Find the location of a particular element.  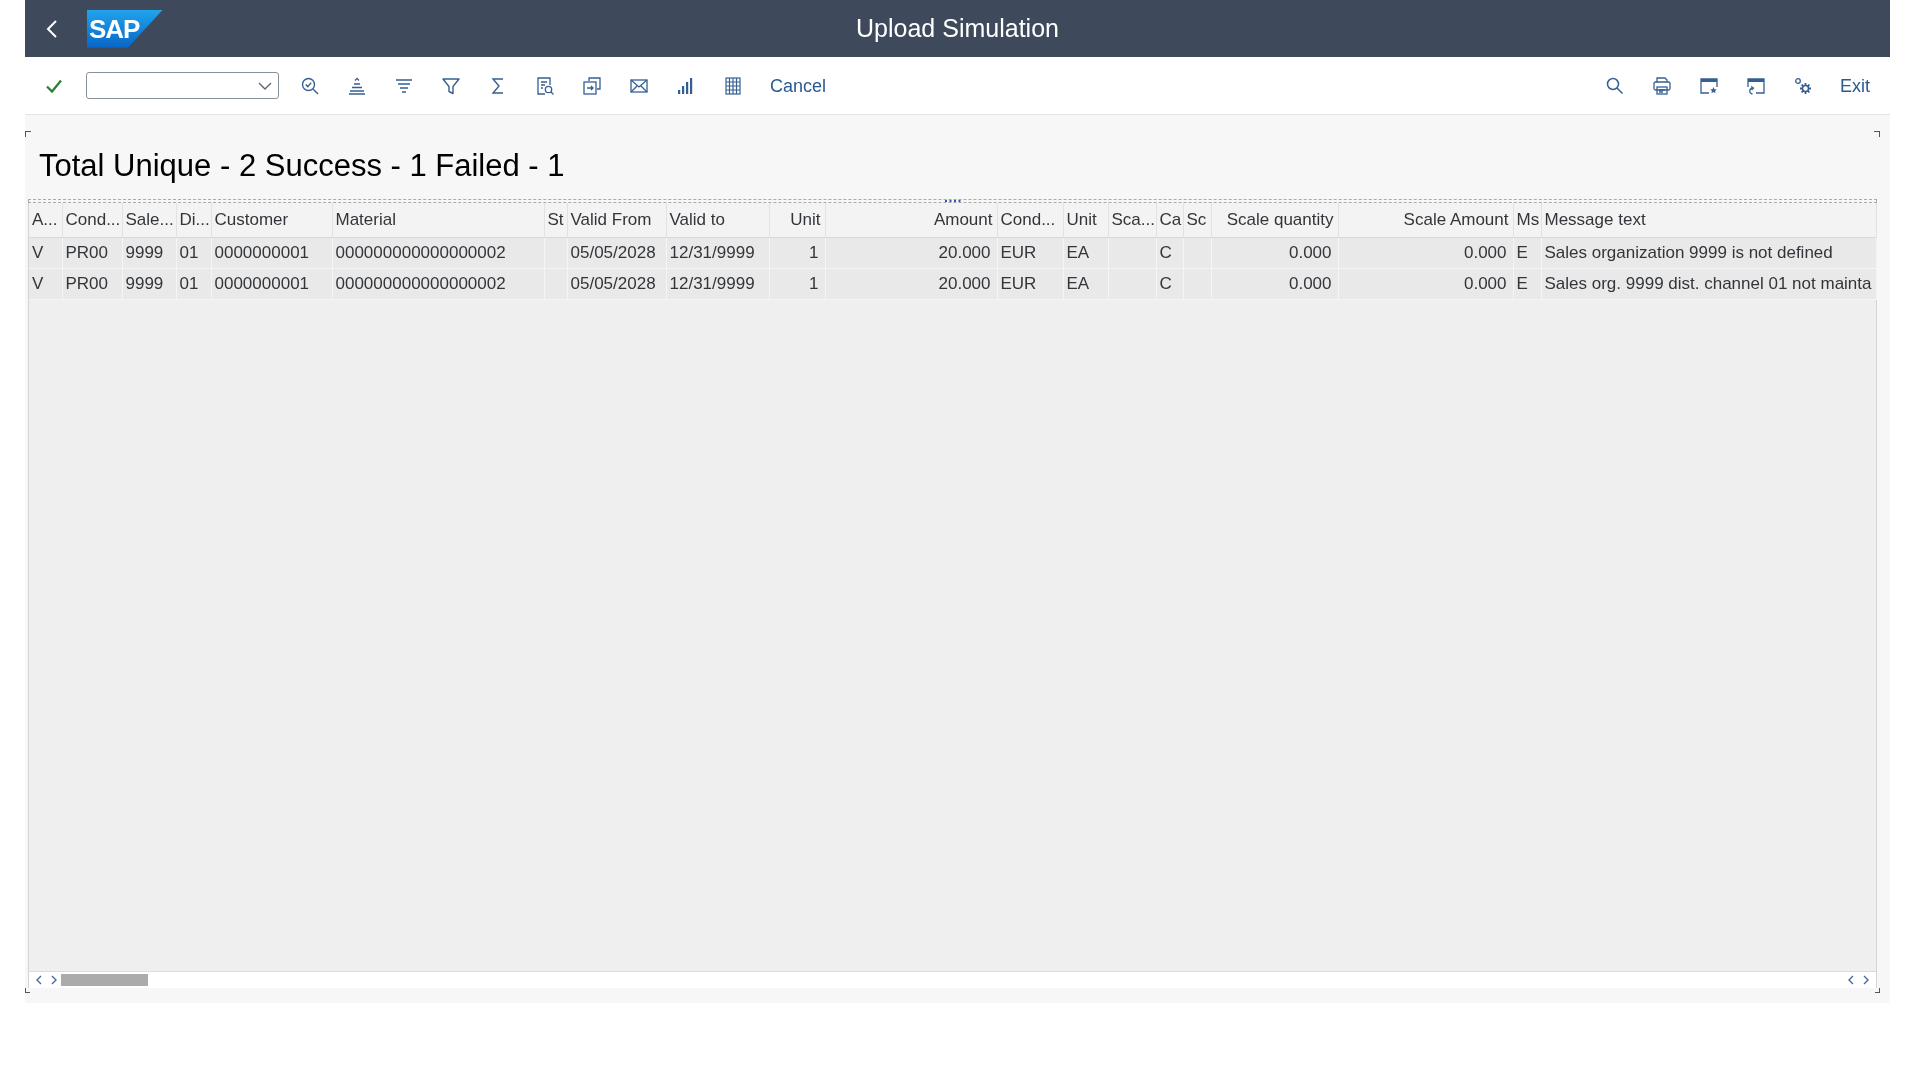

search-icon is located at coordinates (1615, 85).